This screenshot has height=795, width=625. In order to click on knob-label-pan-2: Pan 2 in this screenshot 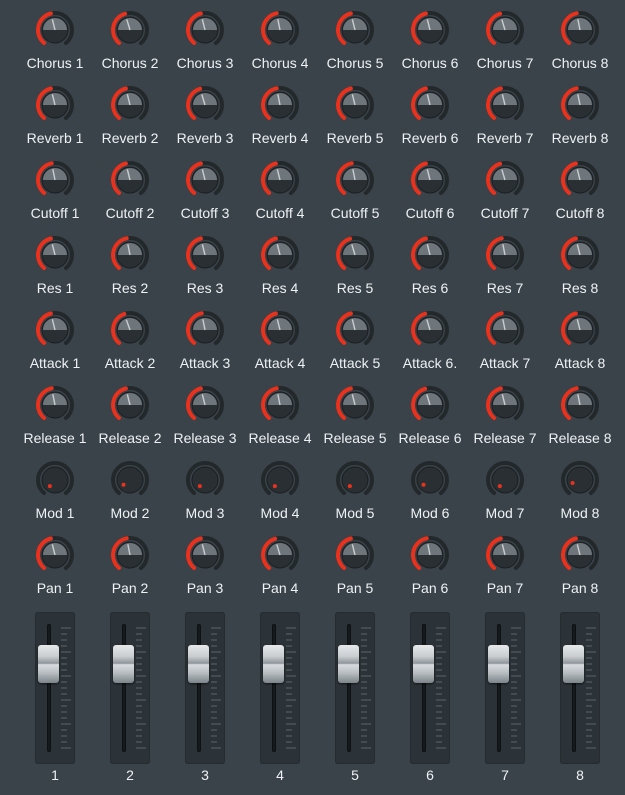, I will do `click(130, 588)`.